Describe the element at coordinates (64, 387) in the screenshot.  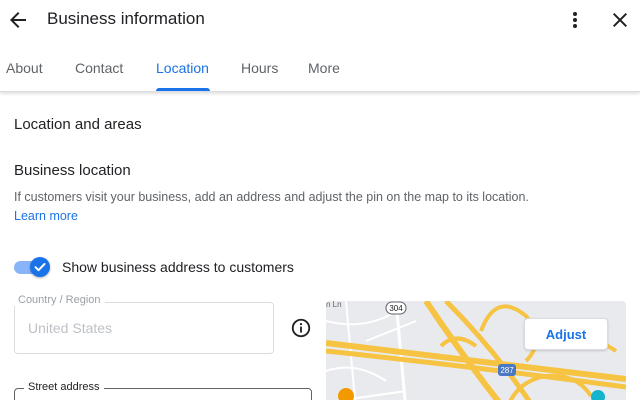
I see `street-address-label: Street address` at that location.